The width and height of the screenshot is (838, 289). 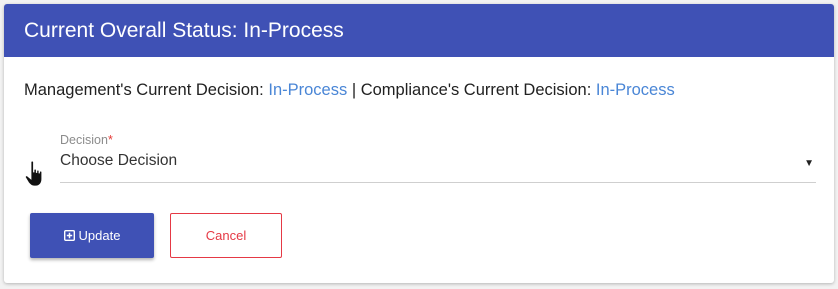 I want to click on update-button-label: Update, so click(x=99, y=235).